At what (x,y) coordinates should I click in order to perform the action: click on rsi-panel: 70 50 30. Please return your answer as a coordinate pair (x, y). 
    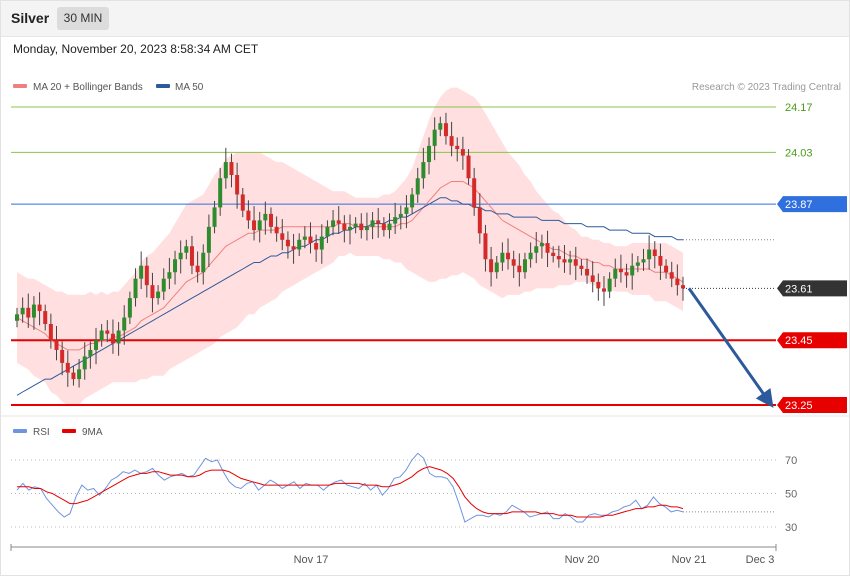
    Looking at the image, I should click on (404, 493).